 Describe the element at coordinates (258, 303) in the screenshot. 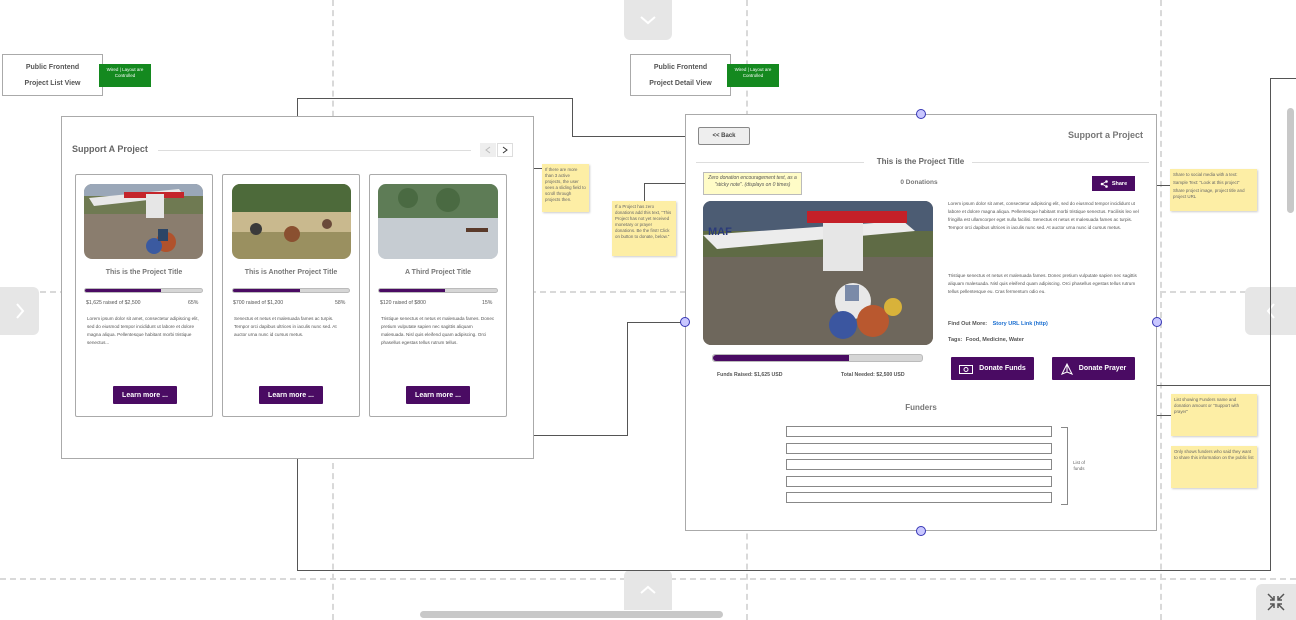

I see `raised-text: $700 raised of $1,200` at that location.